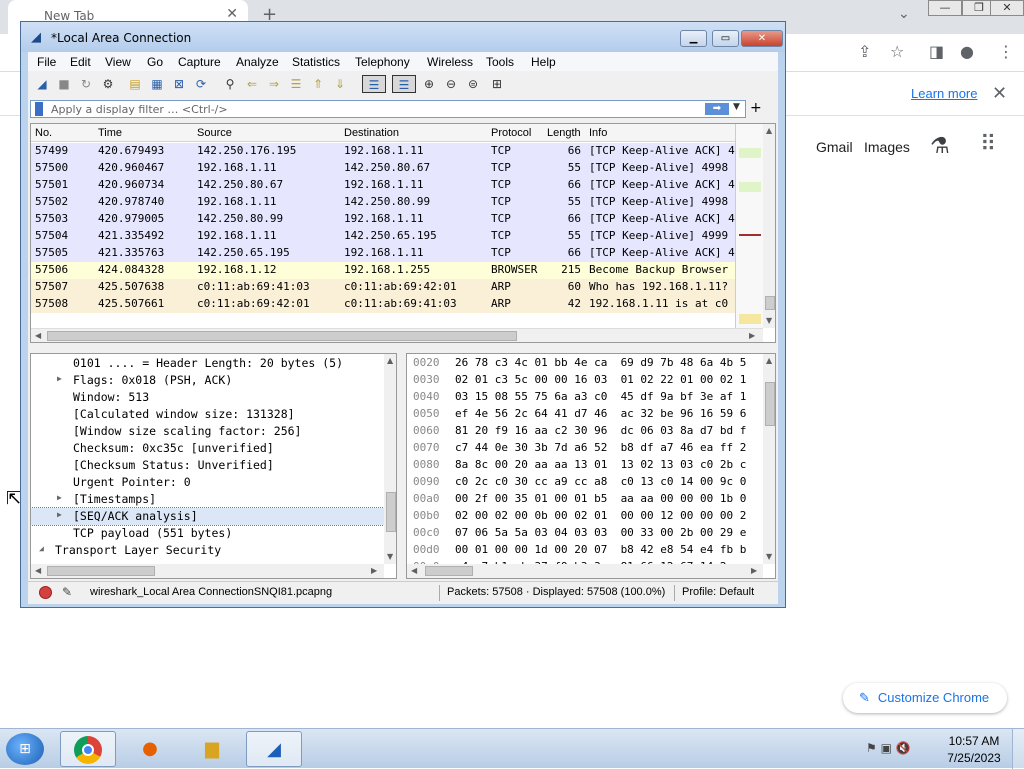 This screenshot has width=1024, height=769. I want to click on detail-tree-item: ▶ Flags: 0x018 (PSH, ACK), so click(207, 380).